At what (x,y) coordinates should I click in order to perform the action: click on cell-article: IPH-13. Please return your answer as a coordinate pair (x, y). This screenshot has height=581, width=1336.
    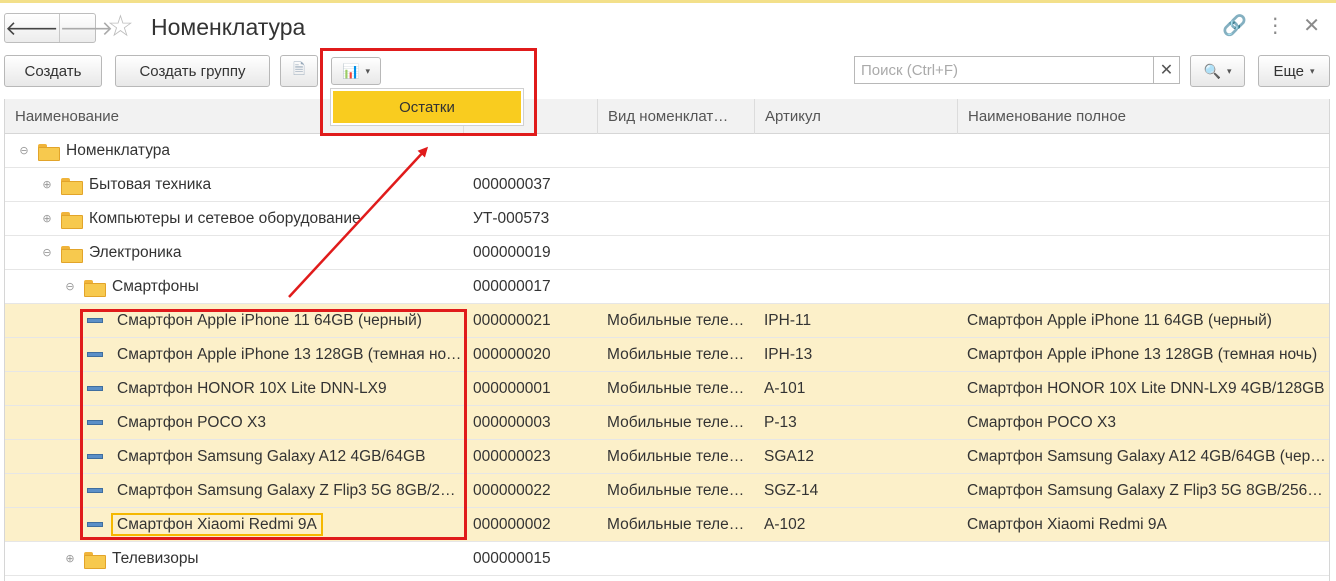
    Looking at the image, I should click on (788, 354).